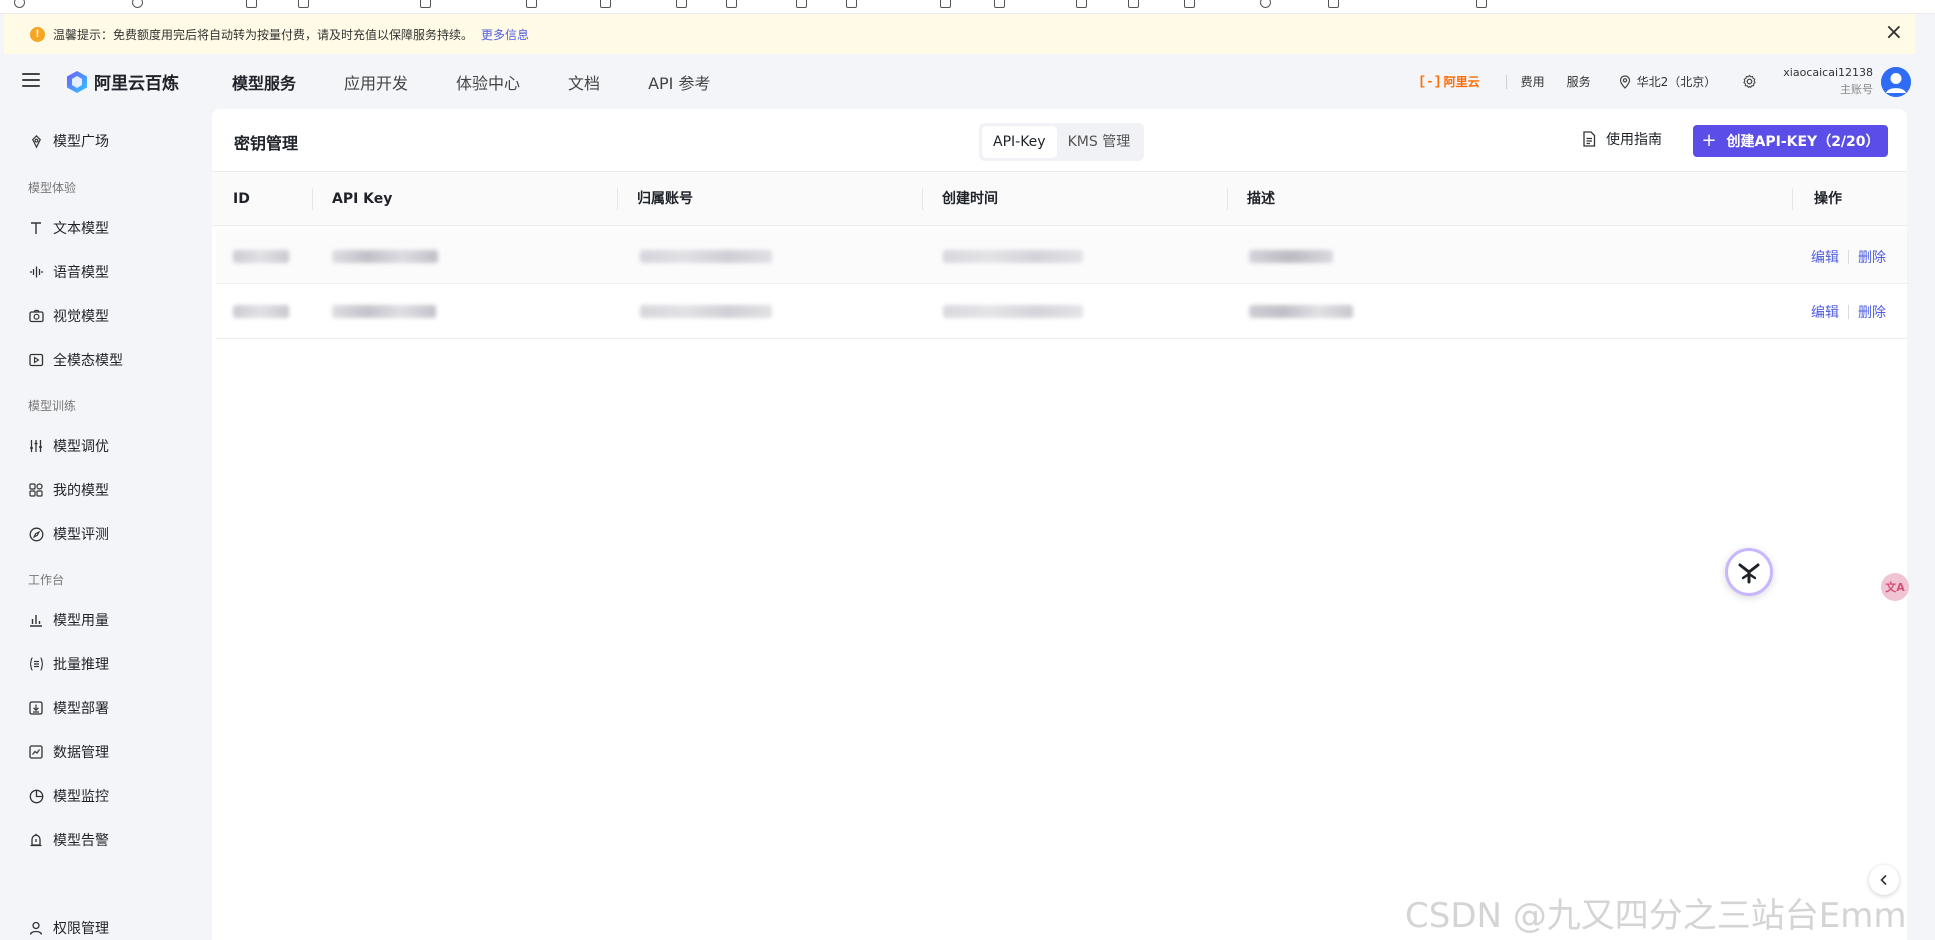 Image resolution: width=1935 pixels, height=940 pixels. Describe the element at coordinates (68, 272) in the screenshot. I see `sidebar-item-speech-model: 语音模型` at that location.